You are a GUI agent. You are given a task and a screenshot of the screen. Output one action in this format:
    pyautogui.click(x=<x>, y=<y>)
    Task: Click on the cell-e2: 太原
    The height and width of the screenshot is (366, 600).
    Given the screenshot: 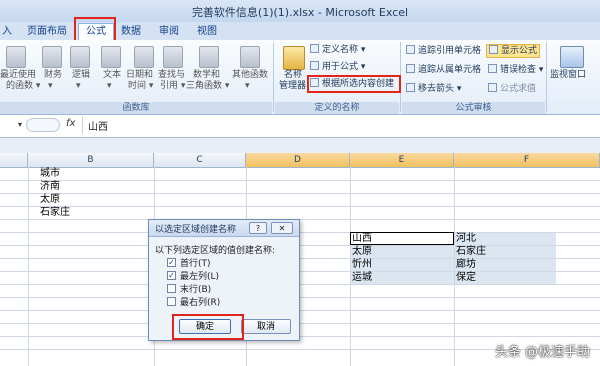 What is the action you would take?
    pyautogui.click(x=362, y=251)
    